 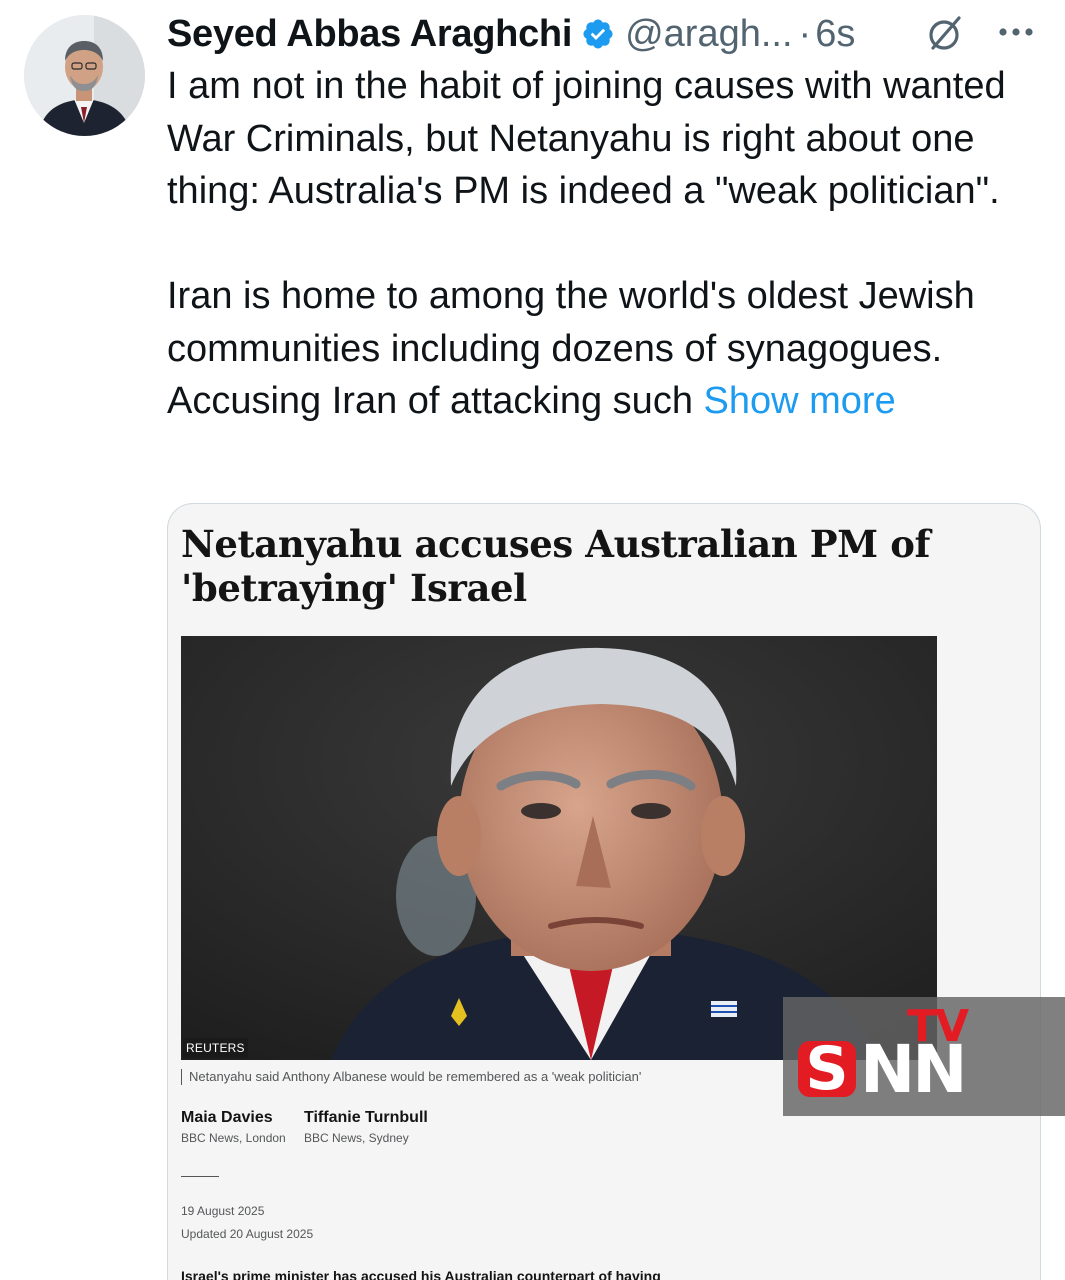 I want to click on more-options-icon, so click(x=1016, y=32).